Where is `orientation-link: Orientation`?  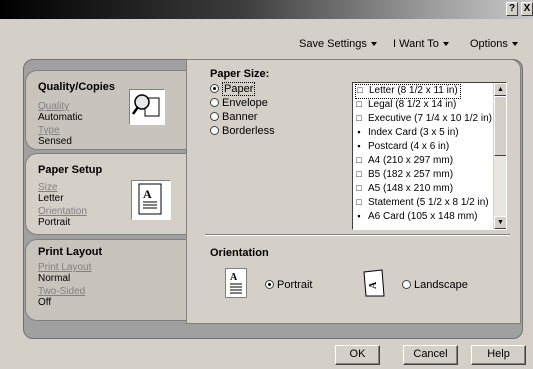
orientation-link: Orientation is located at coordinates (62, 211).